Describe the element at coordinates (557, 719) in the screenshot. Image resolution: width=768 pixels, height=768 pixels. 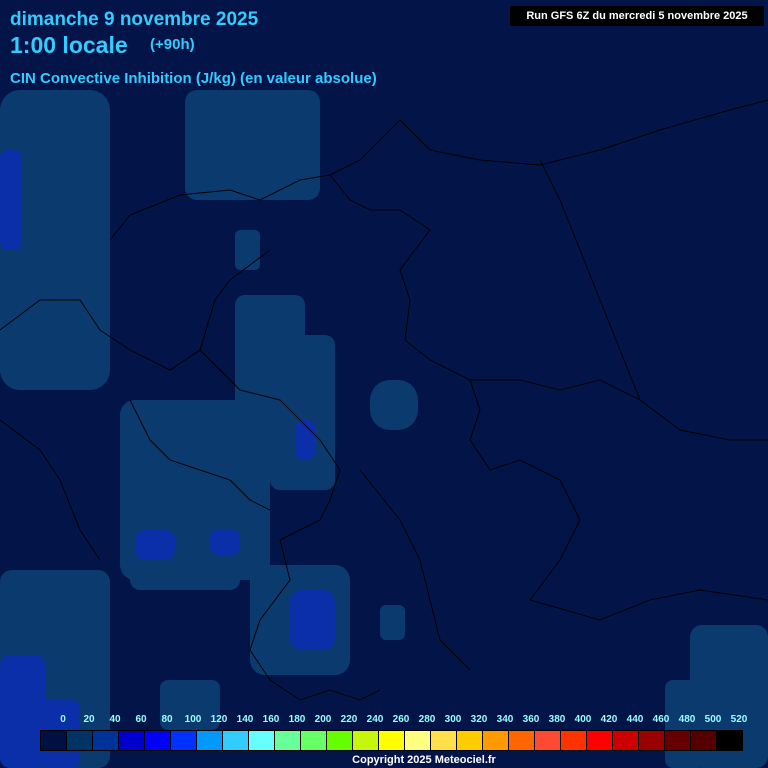
I see `legend-label: 380` at that location.